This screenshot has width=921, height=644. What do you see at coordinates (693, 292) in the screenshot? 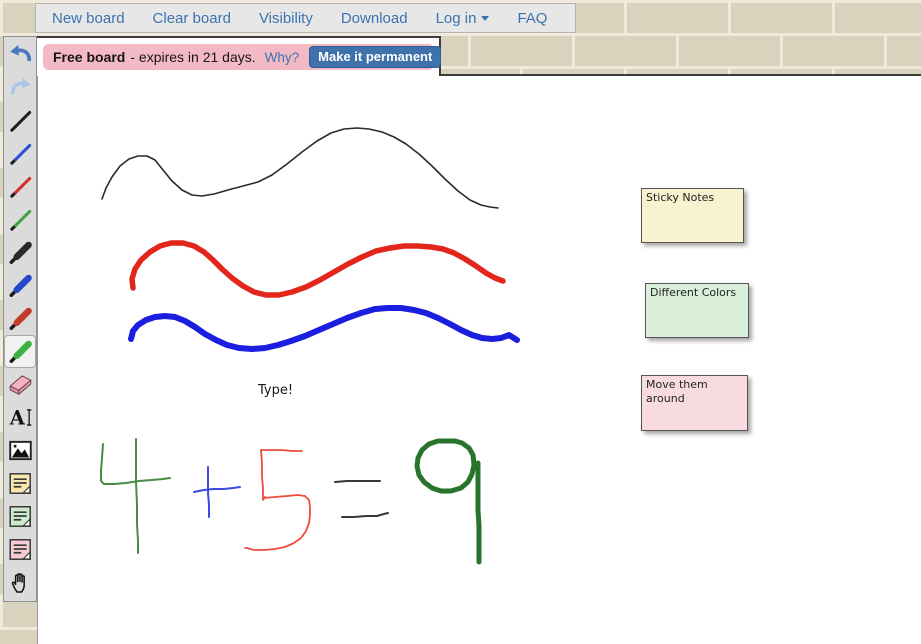
I see `sticky-note-label: Different Colors` at bounding box center [693, 292].